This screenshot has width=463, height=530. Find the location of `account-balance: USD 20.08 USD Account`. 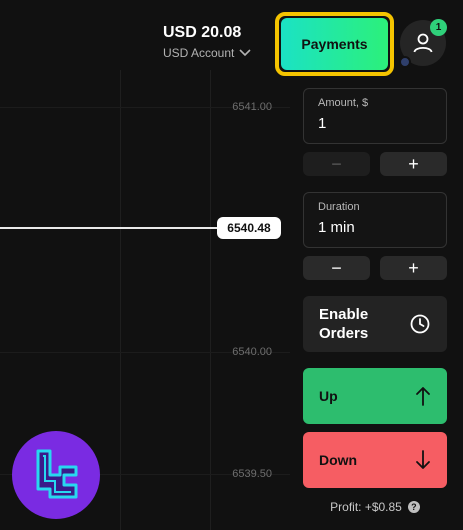

account-balance: USD 20.08 USD Account is located at coordinates (207, 42).